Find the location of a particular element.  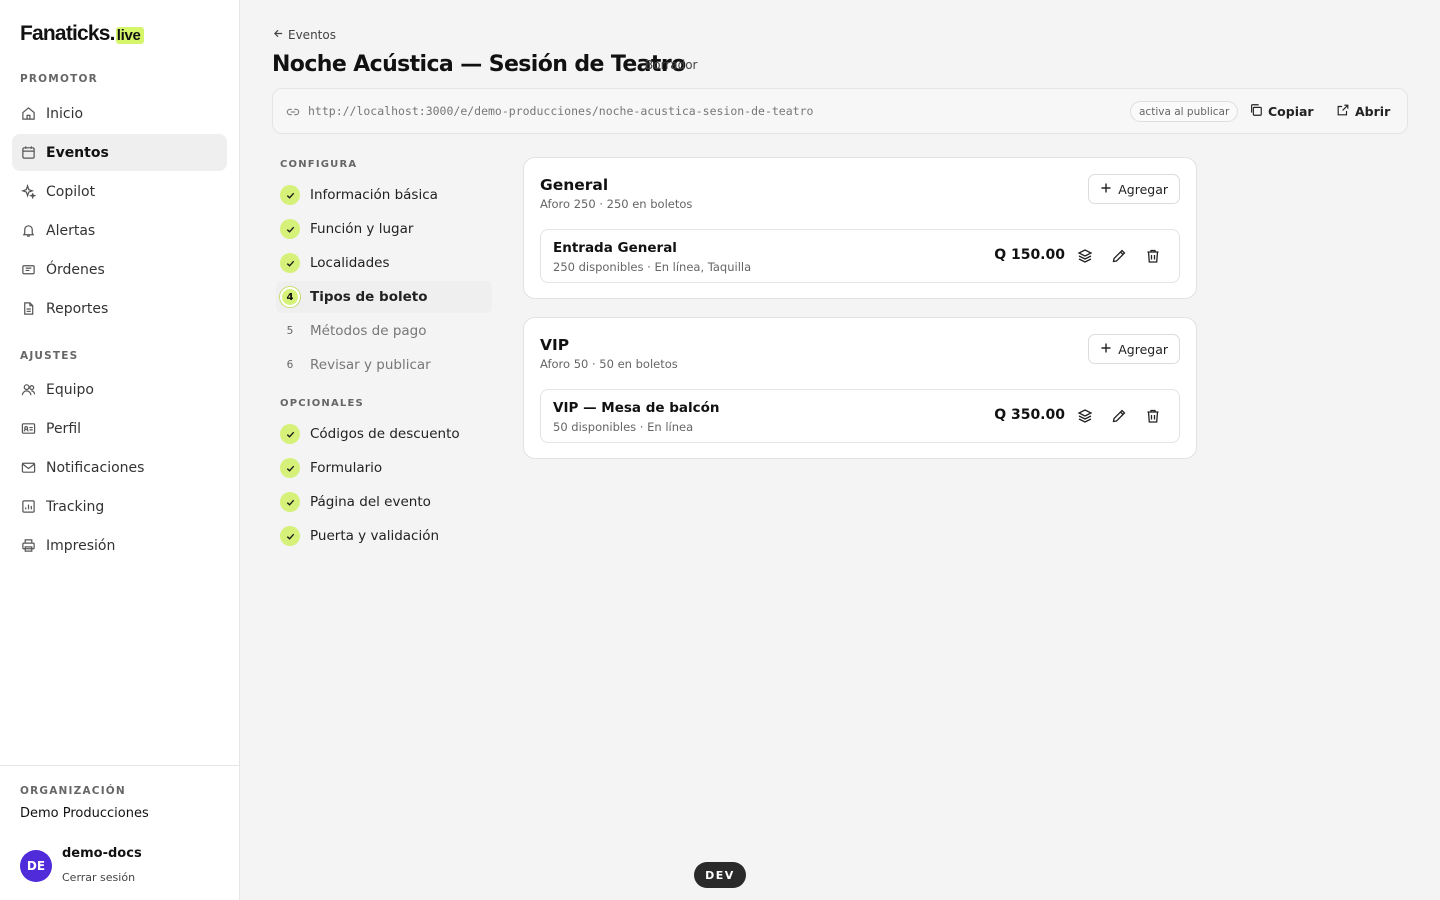

sidebar-item-impresion: Impresión is located at coordinates (119, 545).